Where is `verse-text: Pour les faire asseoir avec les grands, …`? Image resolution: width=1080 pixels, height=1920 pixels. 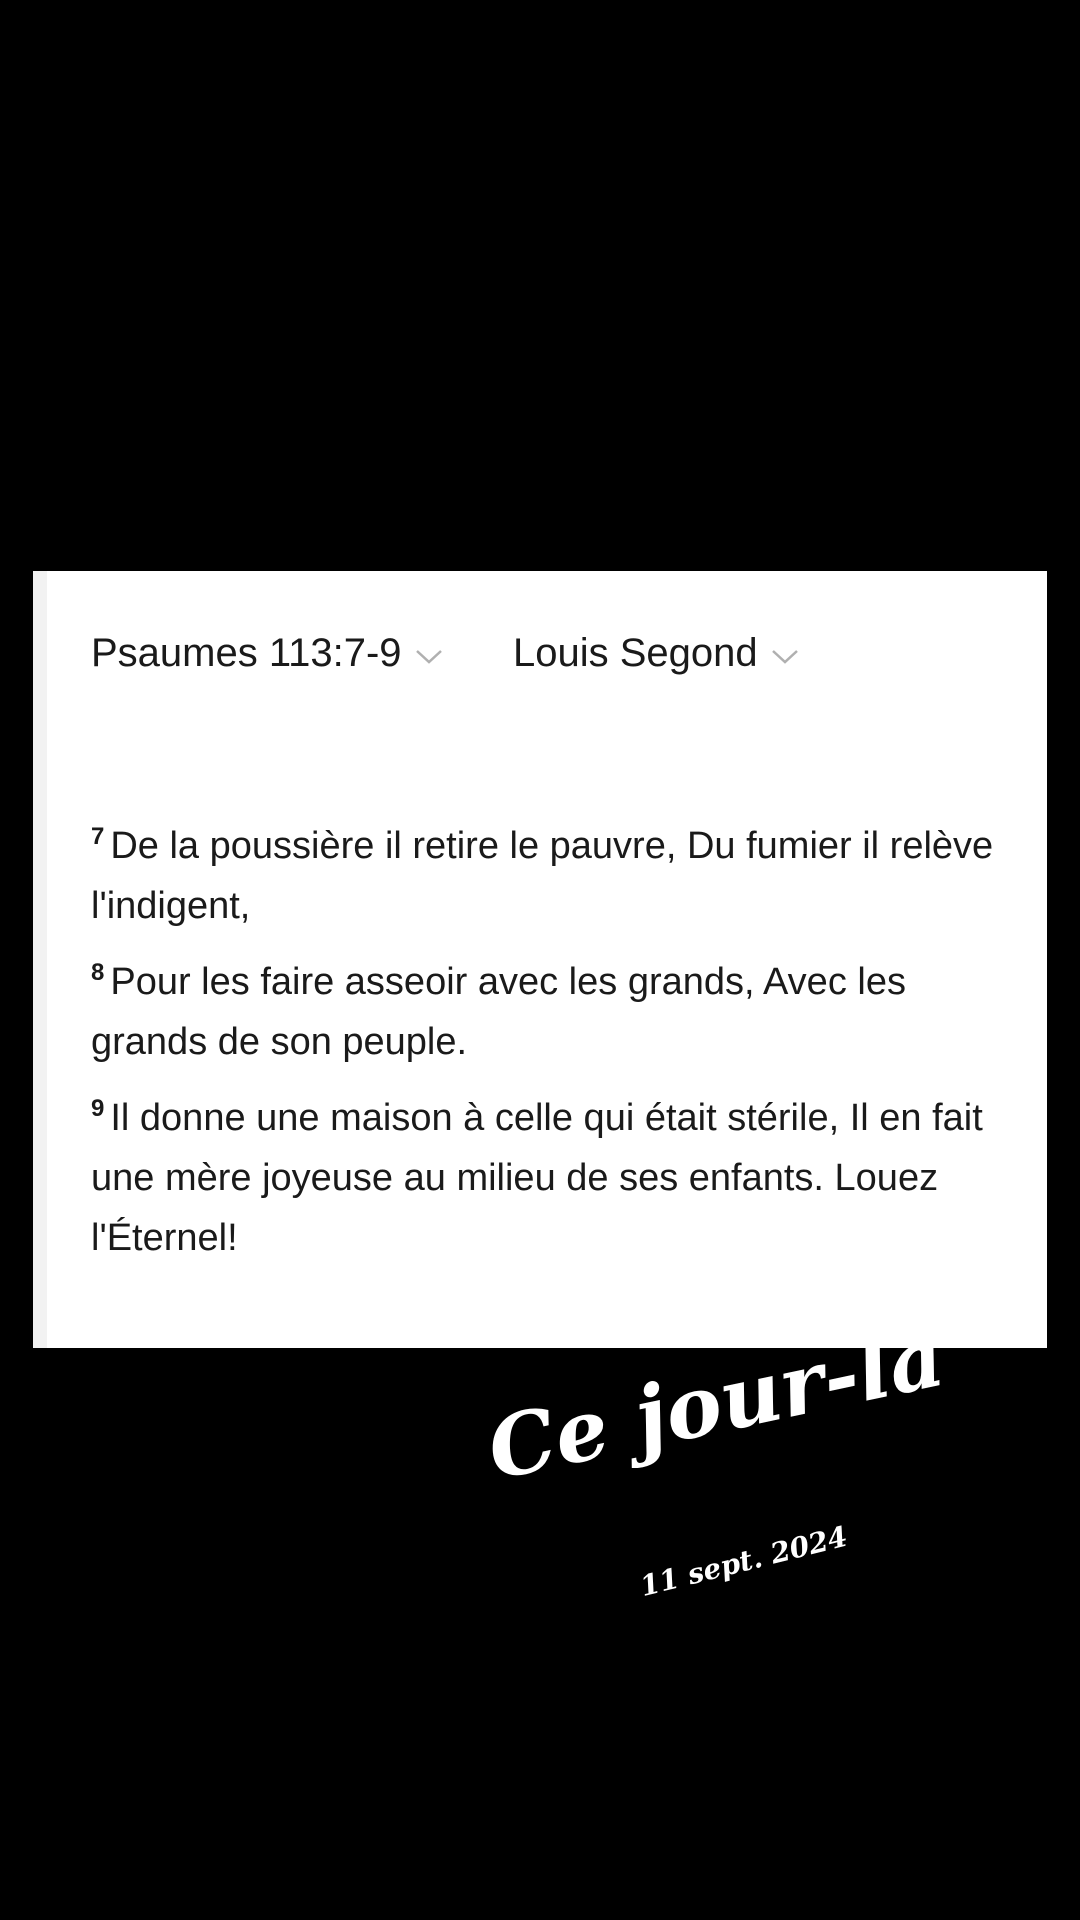
verse-text: Pour les faire asseoir avec les grands, … is located at coordinates (498, 1012).